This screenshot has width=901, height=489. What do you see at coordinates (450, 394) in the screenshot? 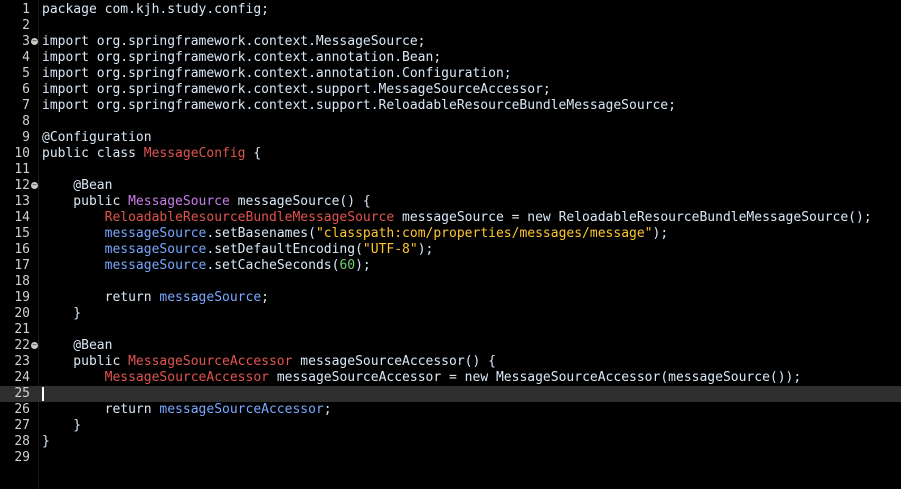
I see `code-line: 25` at bounding box center [450, 394].